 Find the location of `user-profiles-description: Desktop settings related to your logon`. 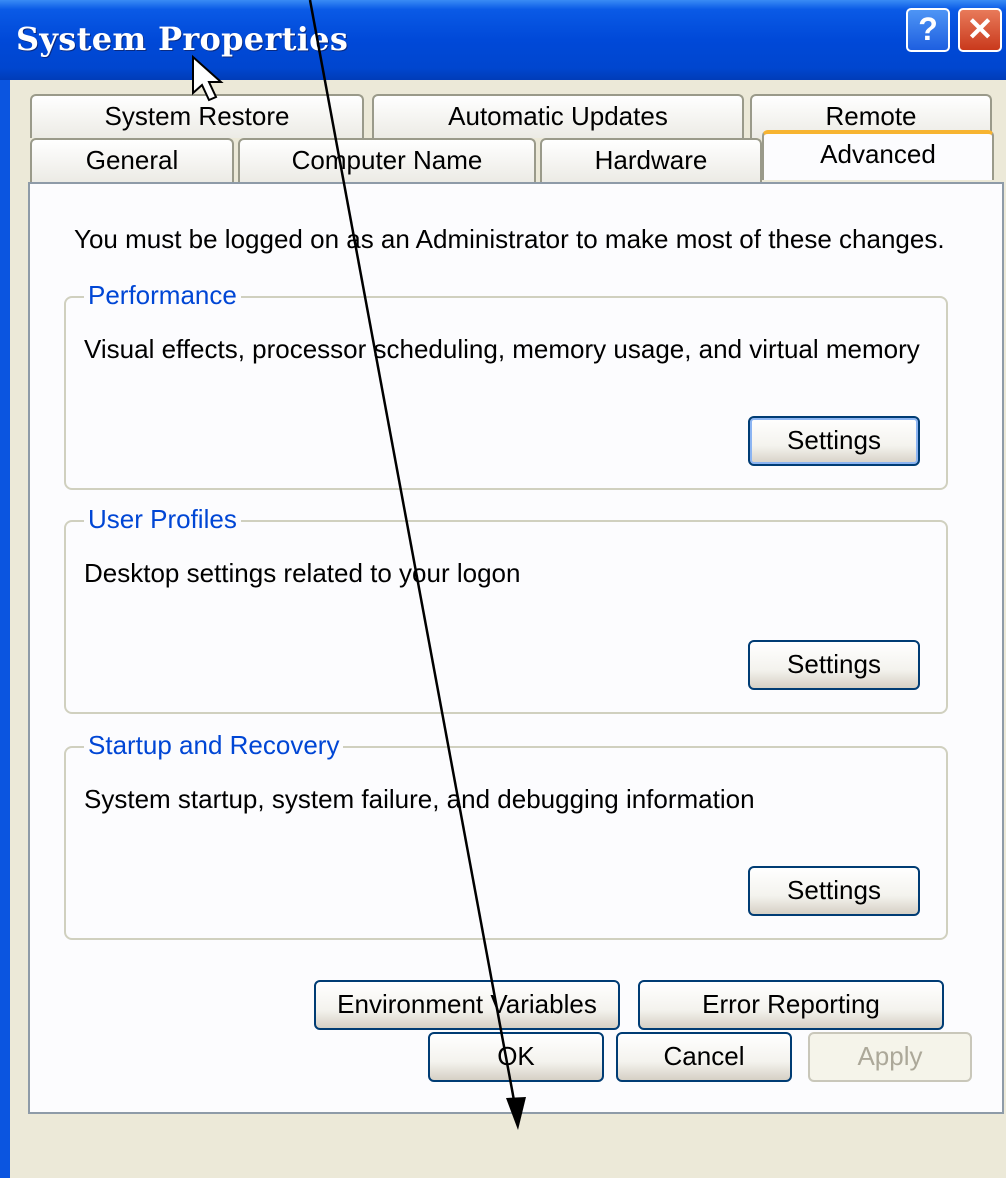

user-profiles-description: Desktop settings related to your logon is located at coordinates (302, 573).